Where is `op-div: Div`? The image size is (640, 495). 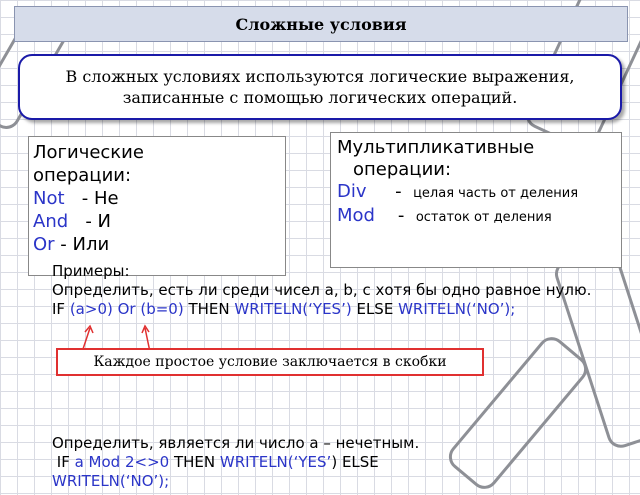
op-div: Div is located at coordinates (352, 191).